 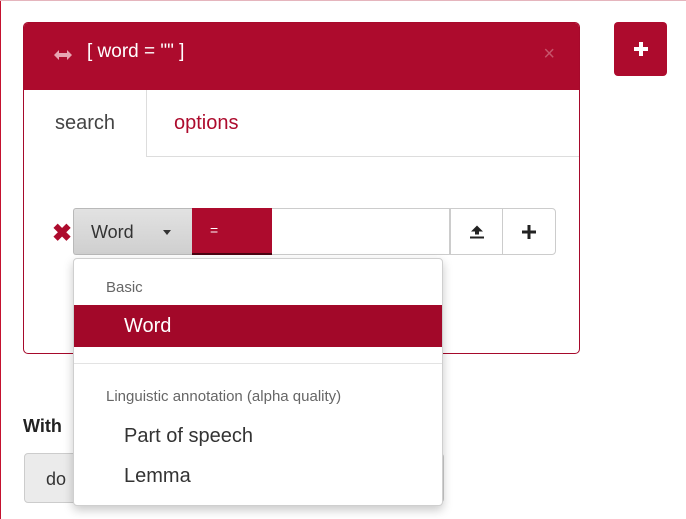 I want to click on operator-select: =, so click(x=232, y=231).